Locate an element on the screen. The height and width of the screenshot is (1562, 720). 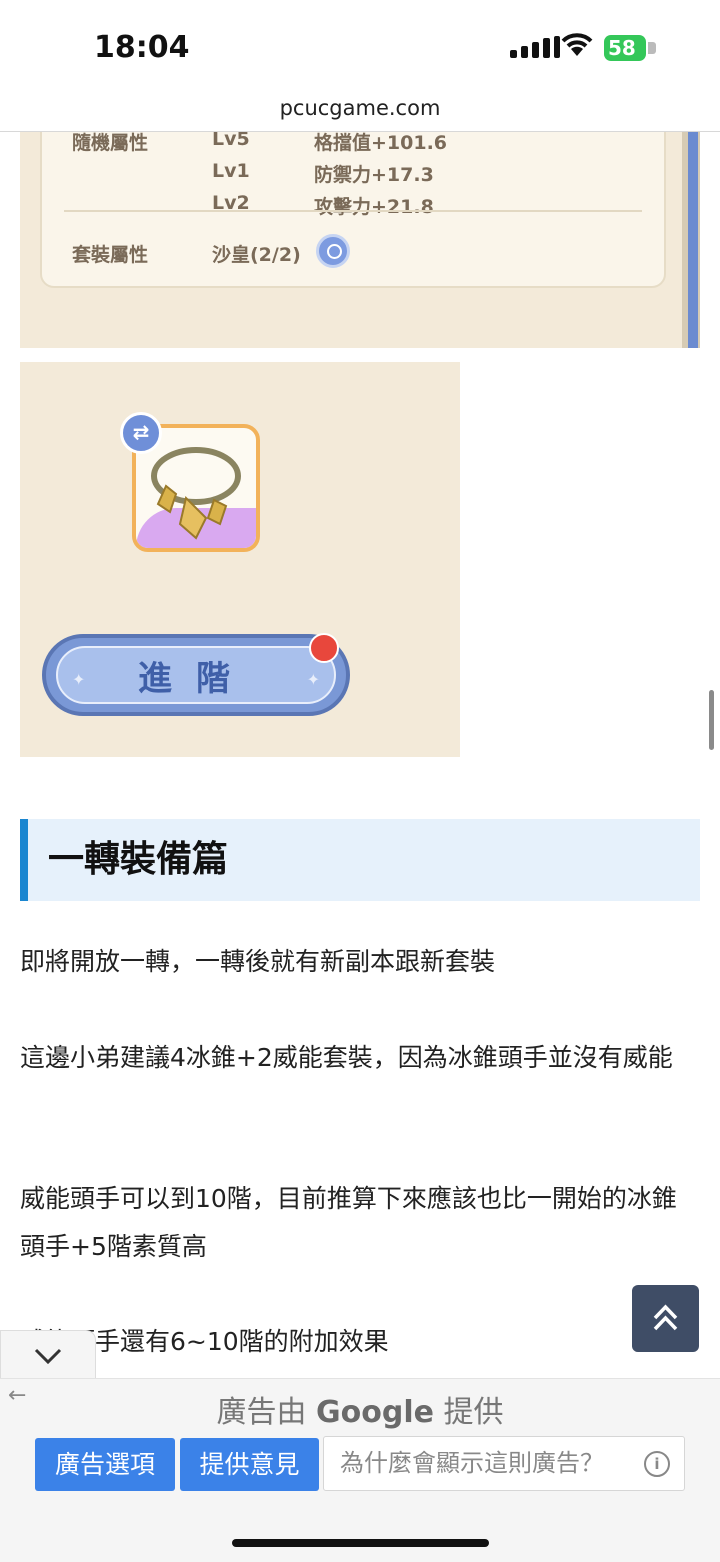
swap-icon: ⇄ is located at coordinates (141, 433).